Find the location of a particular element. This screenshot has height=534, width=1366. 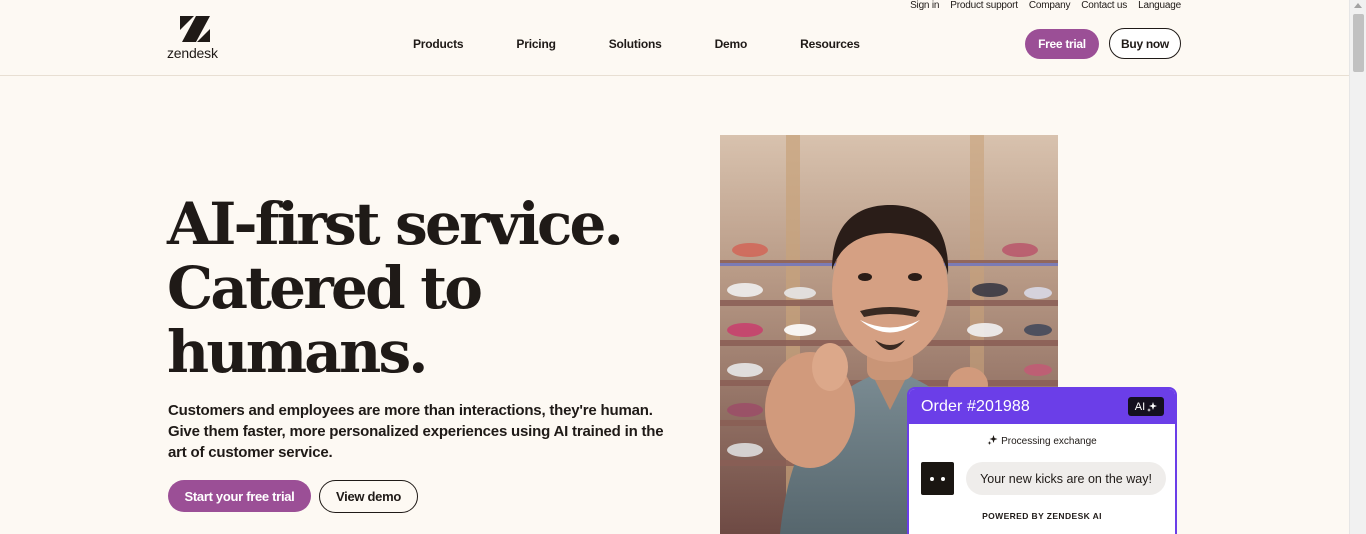

start-free-trial-button: Start your free trial is located at coordinates (239, 496).